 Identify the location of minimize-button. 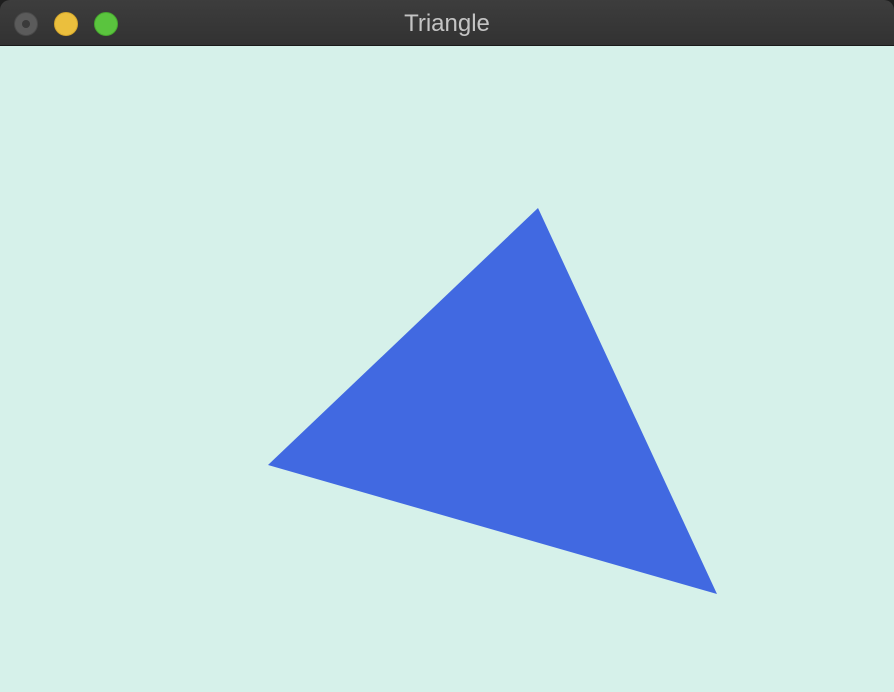
(66, 24).